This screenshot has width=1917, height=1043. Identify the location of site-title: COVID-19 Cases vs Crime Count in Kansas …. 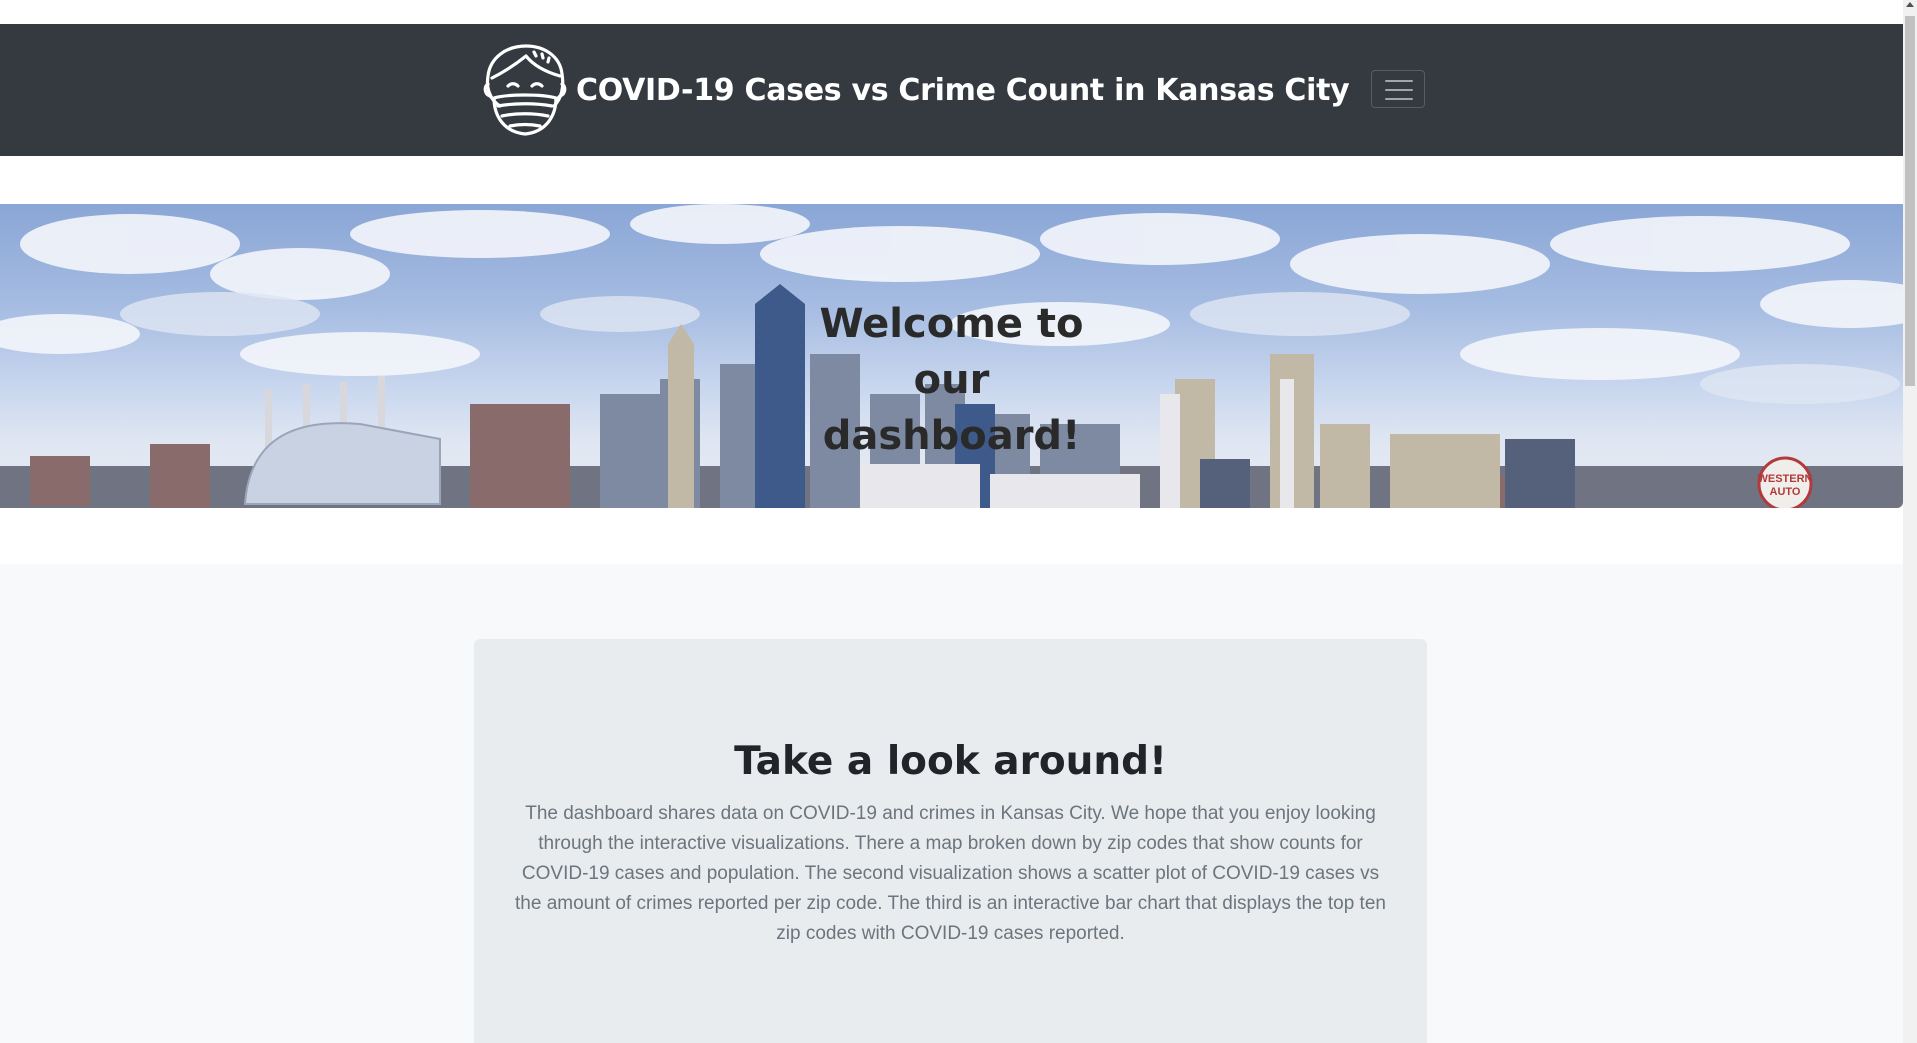
(963, 90).